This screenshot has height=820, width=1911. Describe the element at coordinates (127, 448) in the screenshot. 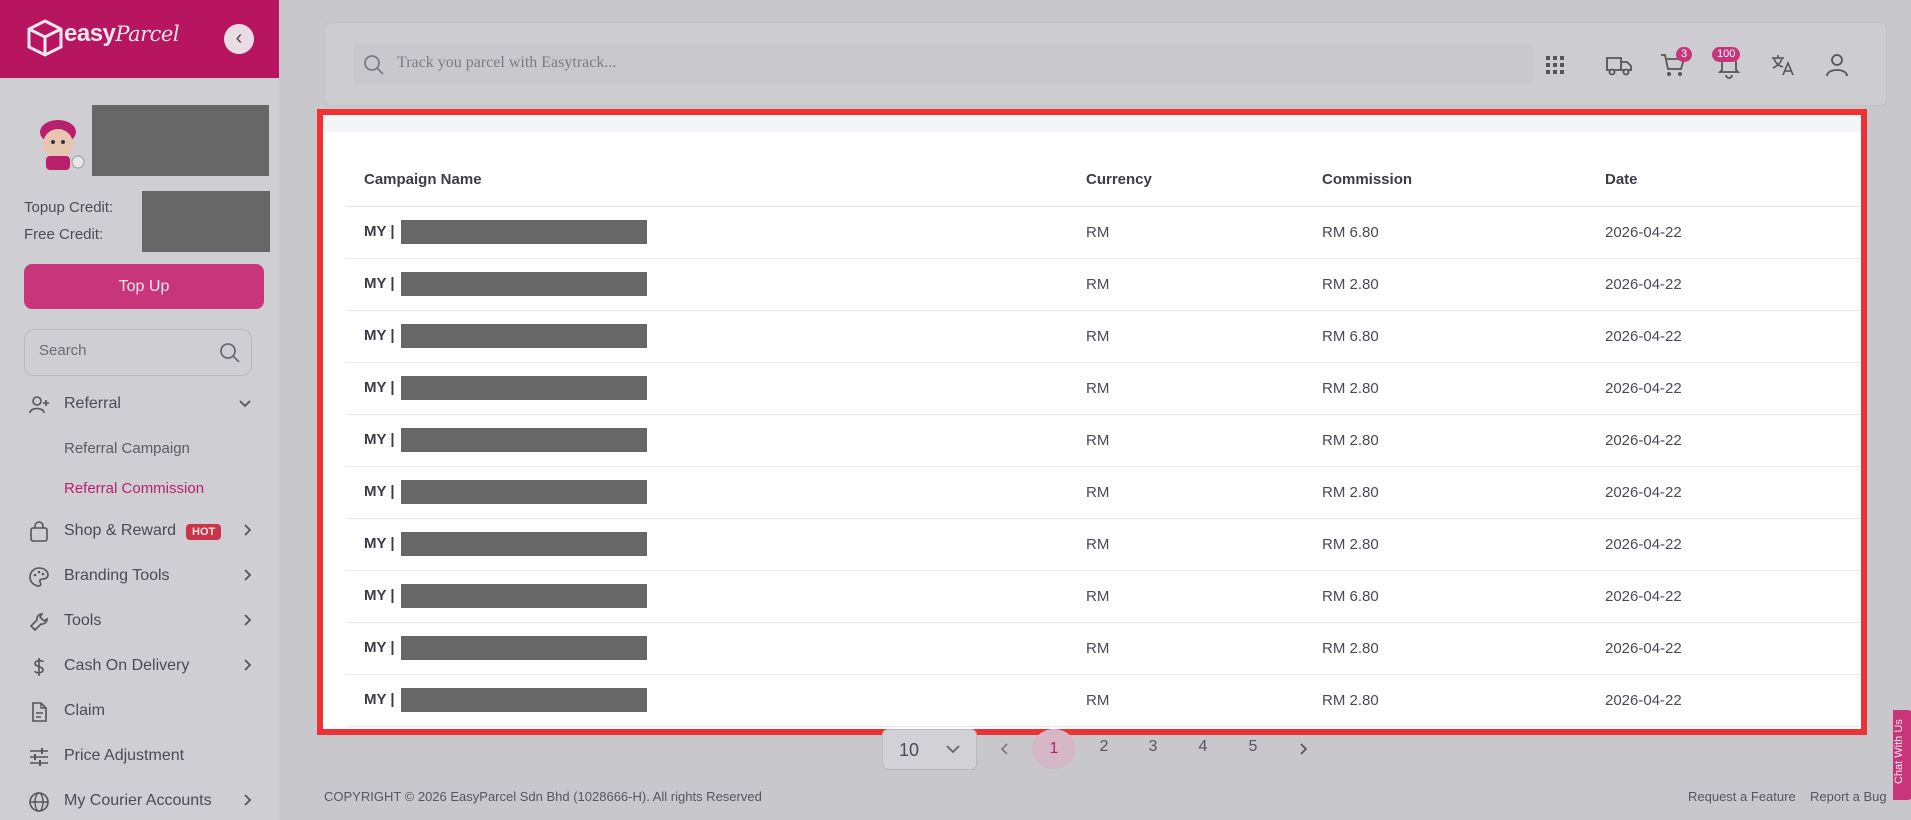

I see `sidebar-subitem-referral-campaign: Referral Campaign` at that location.